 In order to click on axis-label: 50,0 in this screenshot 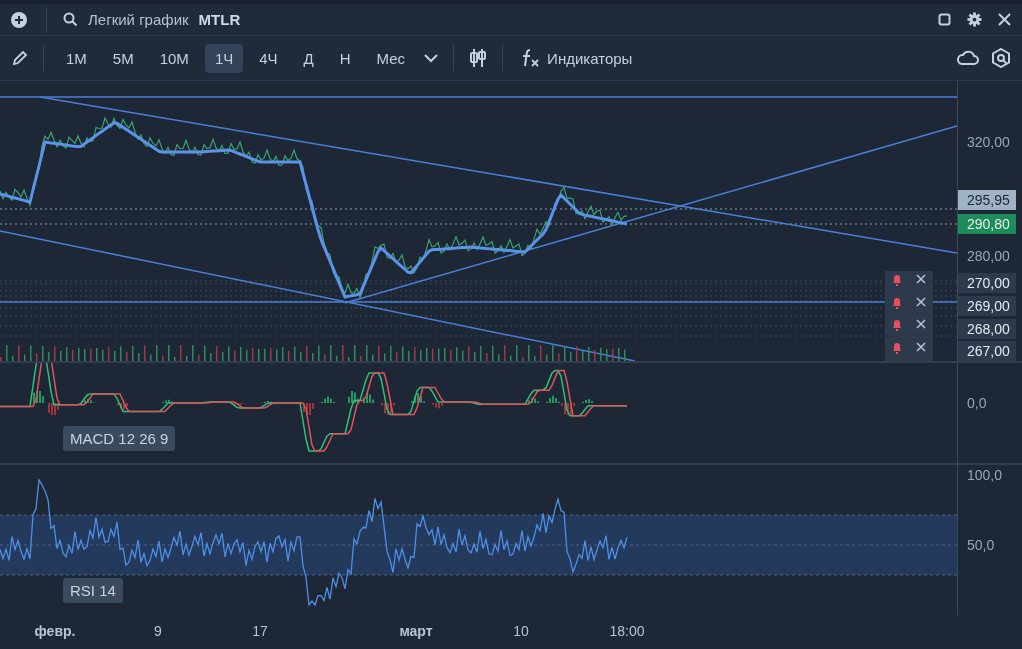, I will do `click(981, 545)`.